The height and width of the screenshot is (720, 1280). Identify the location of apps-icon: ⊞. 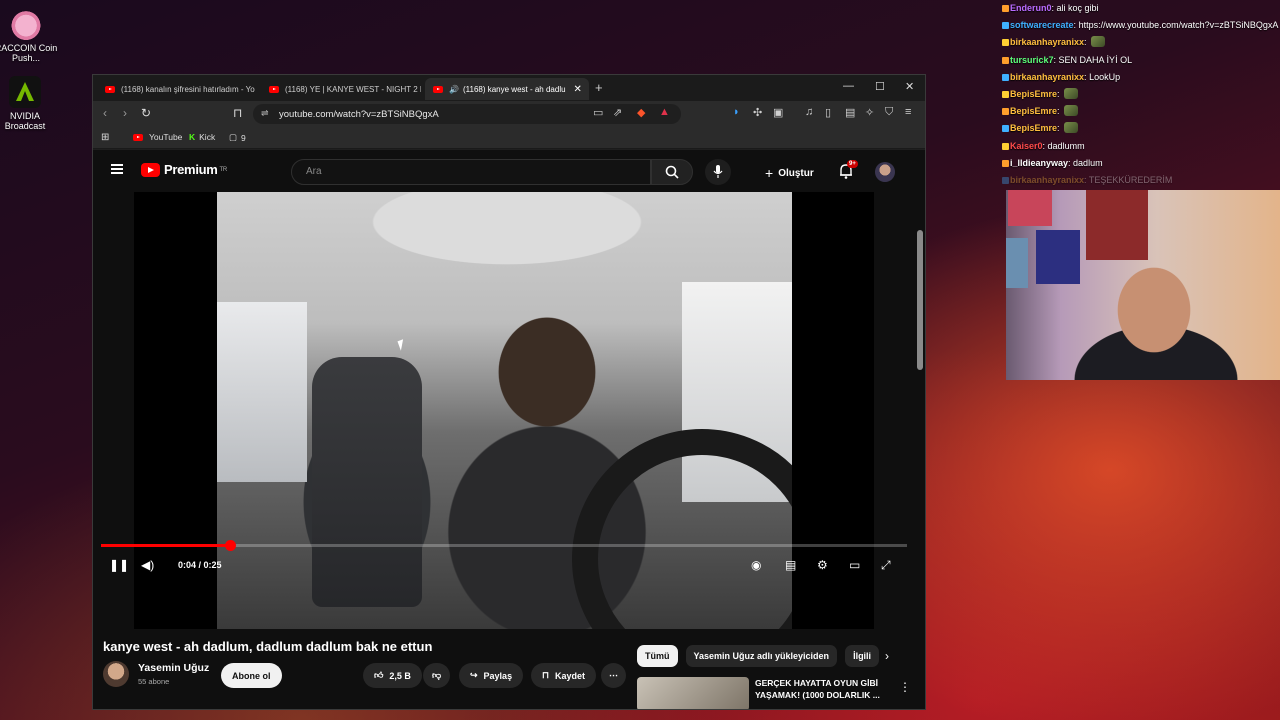
(105, 137).